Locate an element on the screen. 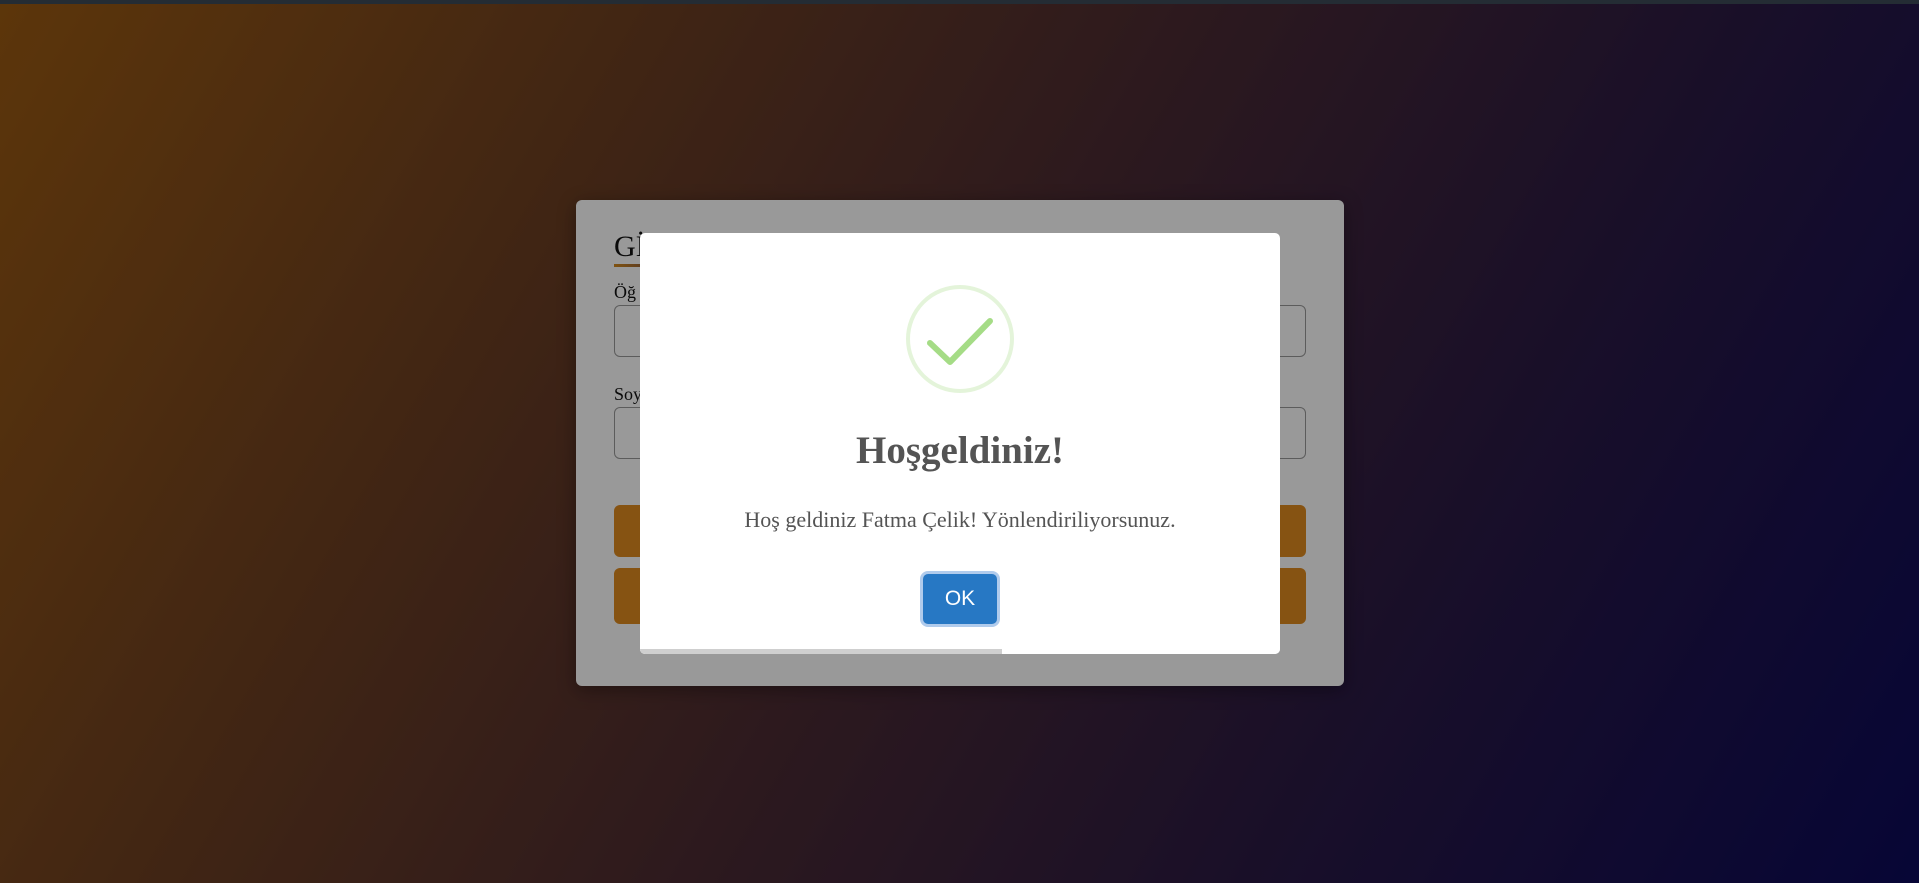 Image resolution: width=1919 pixels, height=883 pixels. timer-progress-bar is located at coordinates (821, 651).